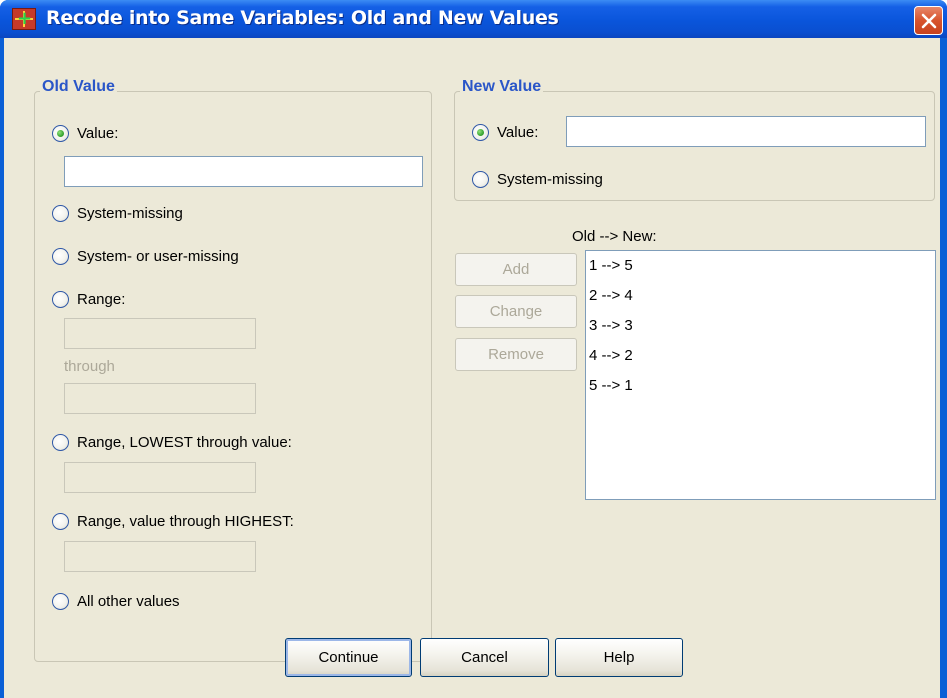  I want to click on list-item: 2 --> 4, so click(760, 296).